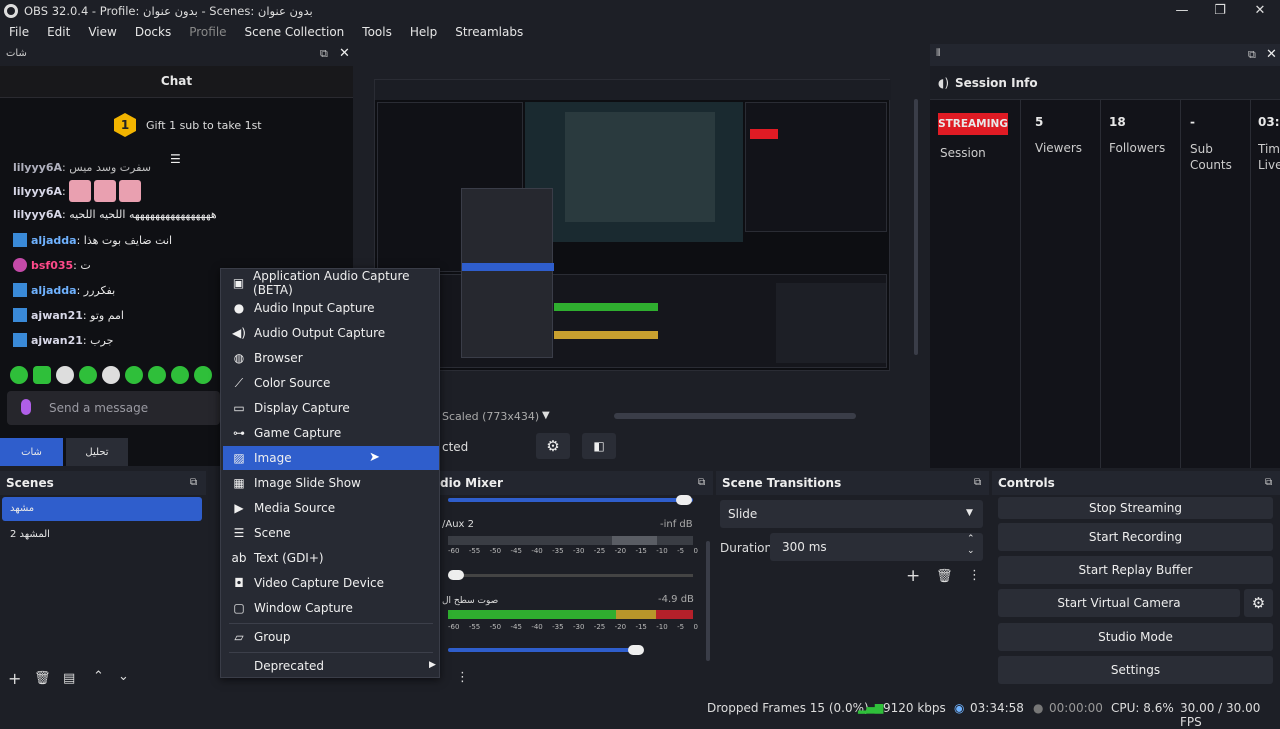  What do you see at coordinates (175, 159) in the screenshot?
I see `chat-filter-icon: ☰` at bounding box center [175, 159].